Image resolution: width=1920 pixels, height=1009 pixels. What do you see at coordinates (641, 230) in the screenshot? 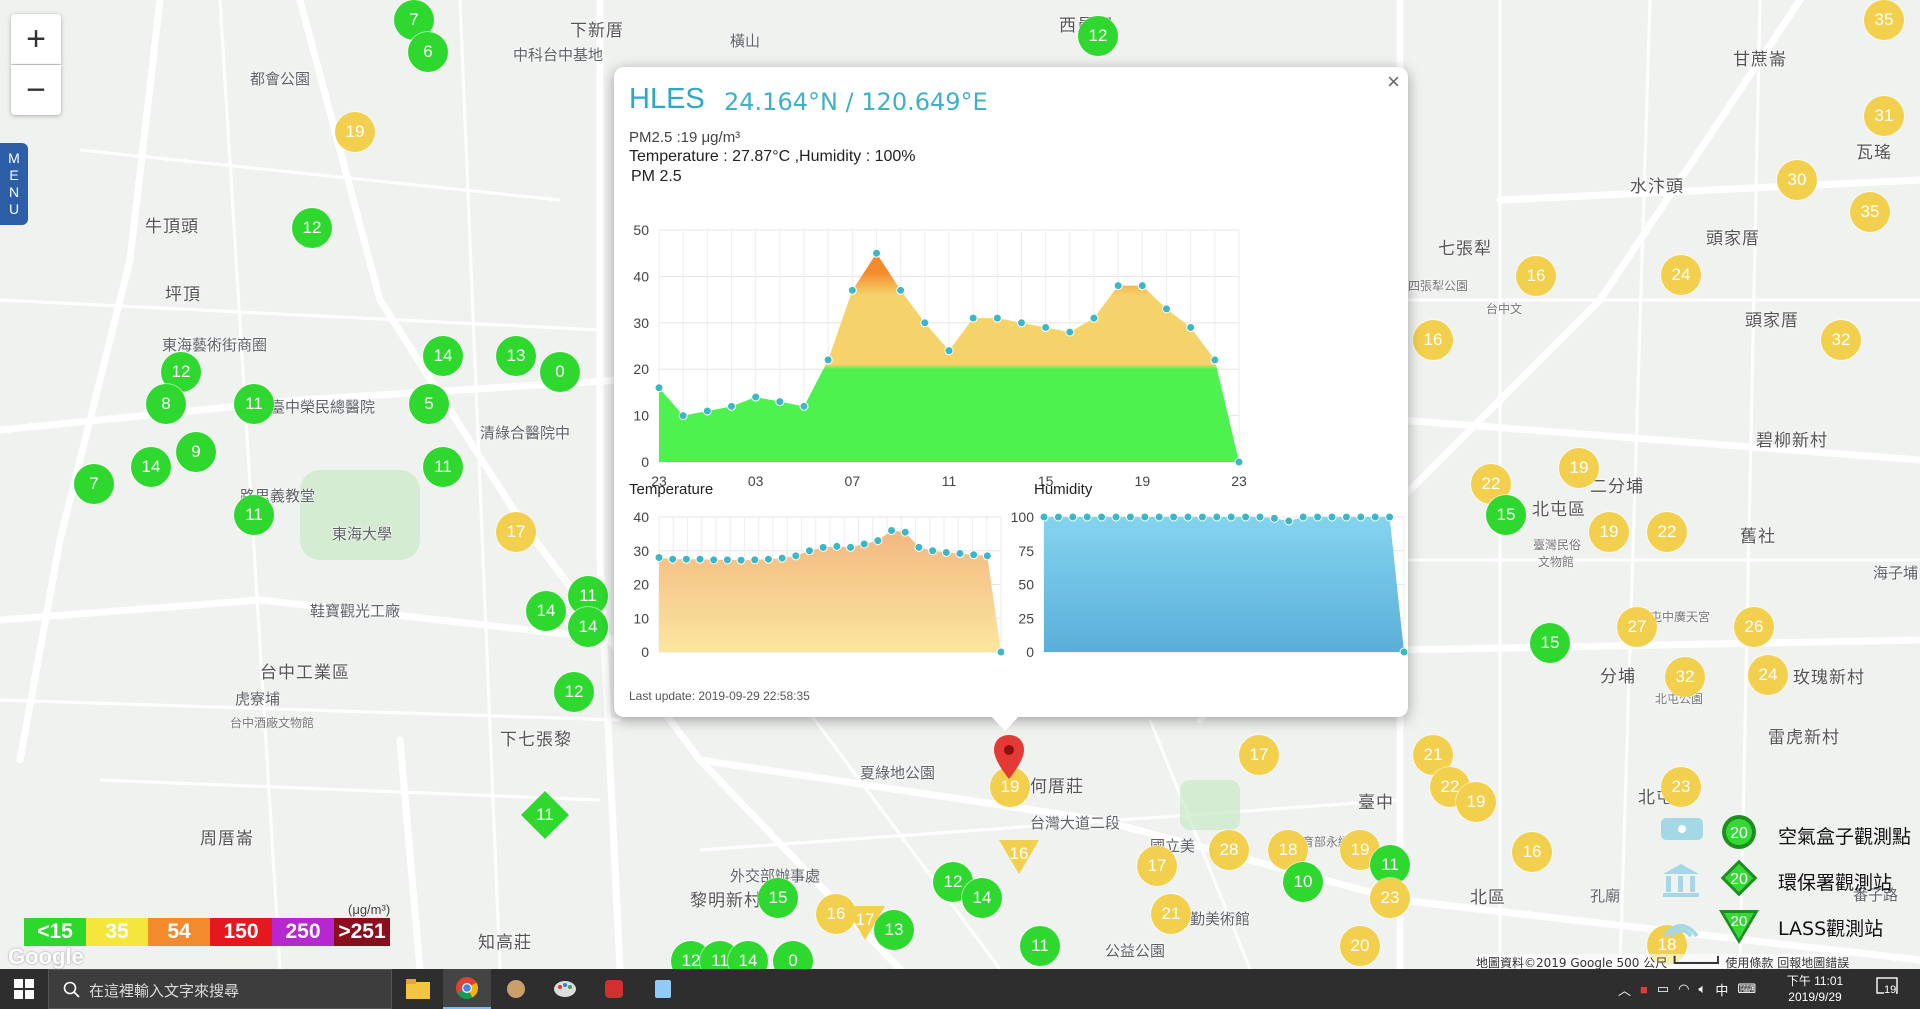
I see `y-tick-label: 50` at bounding box center [641, 230].